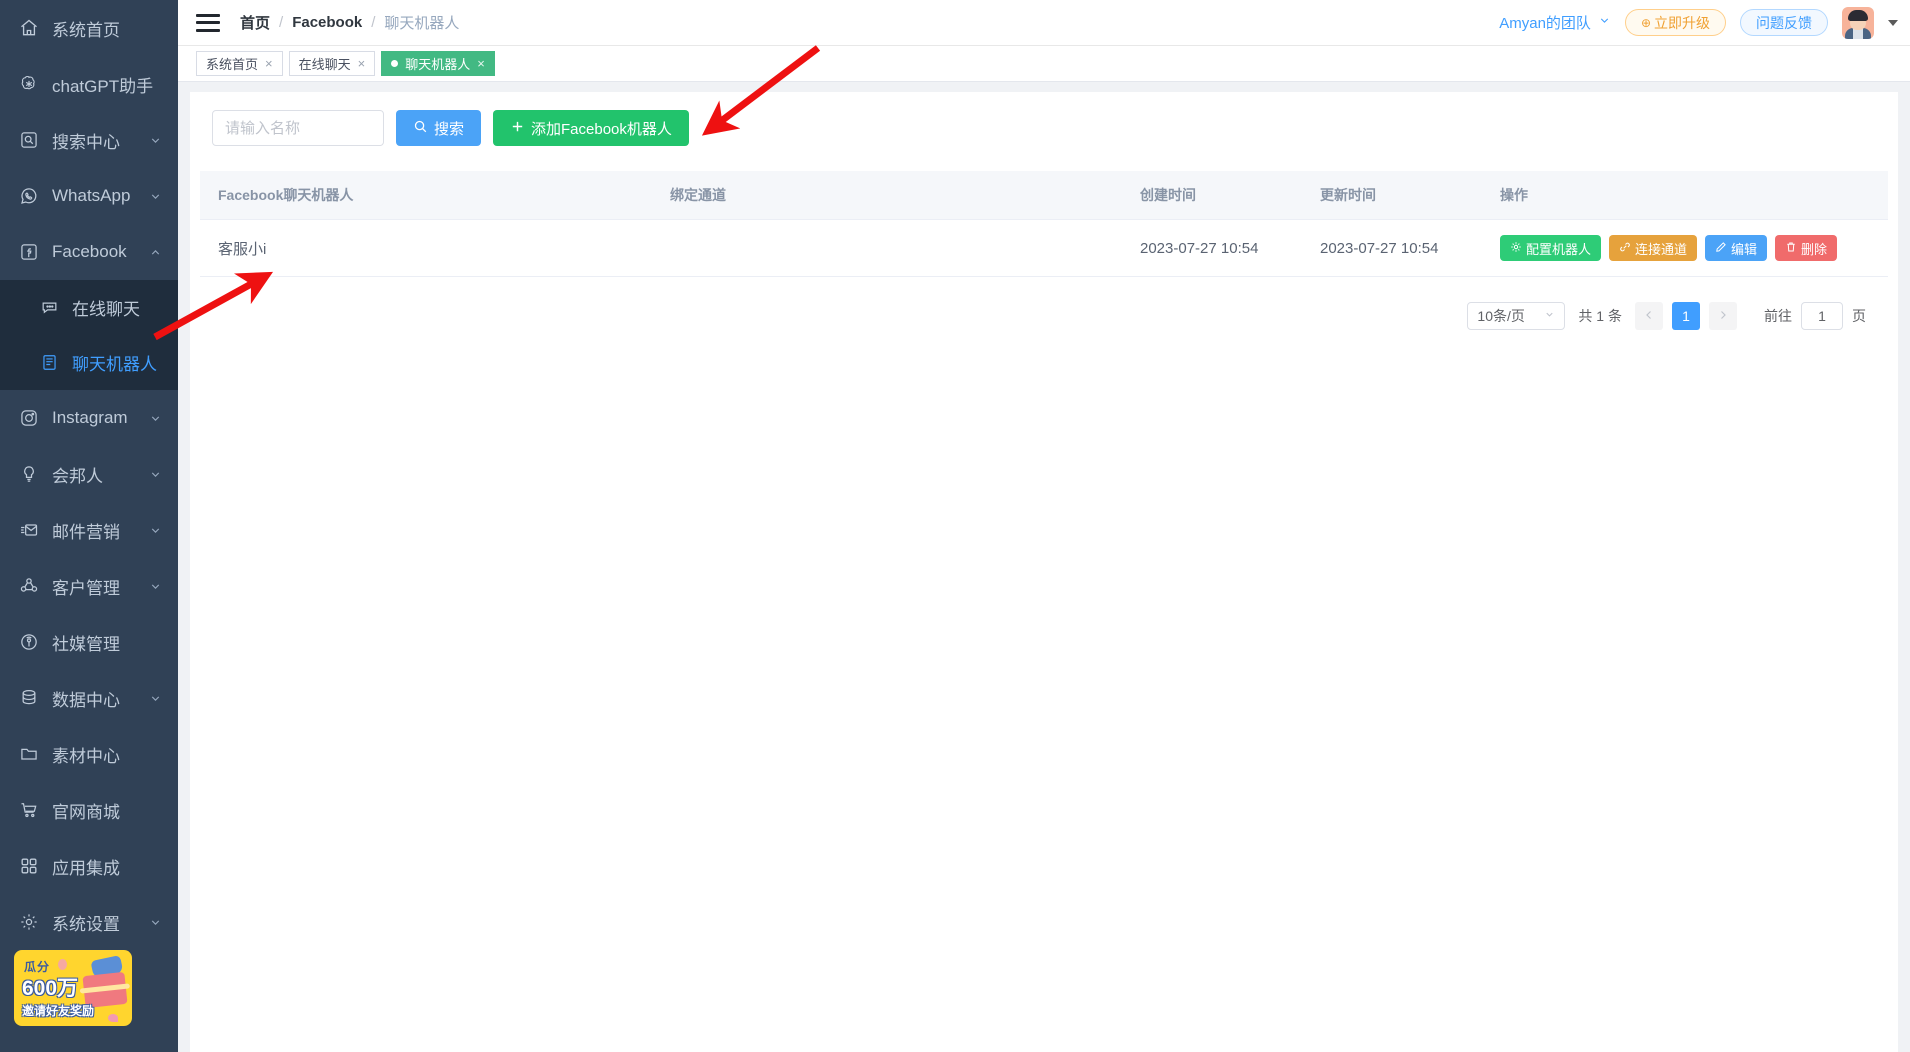 This screenshot has height=1052, width=1910. What do you see at coordinates (49, 308) in the screenshot?
I see `chat-bubble-icon` at bounding box center [49, 308].